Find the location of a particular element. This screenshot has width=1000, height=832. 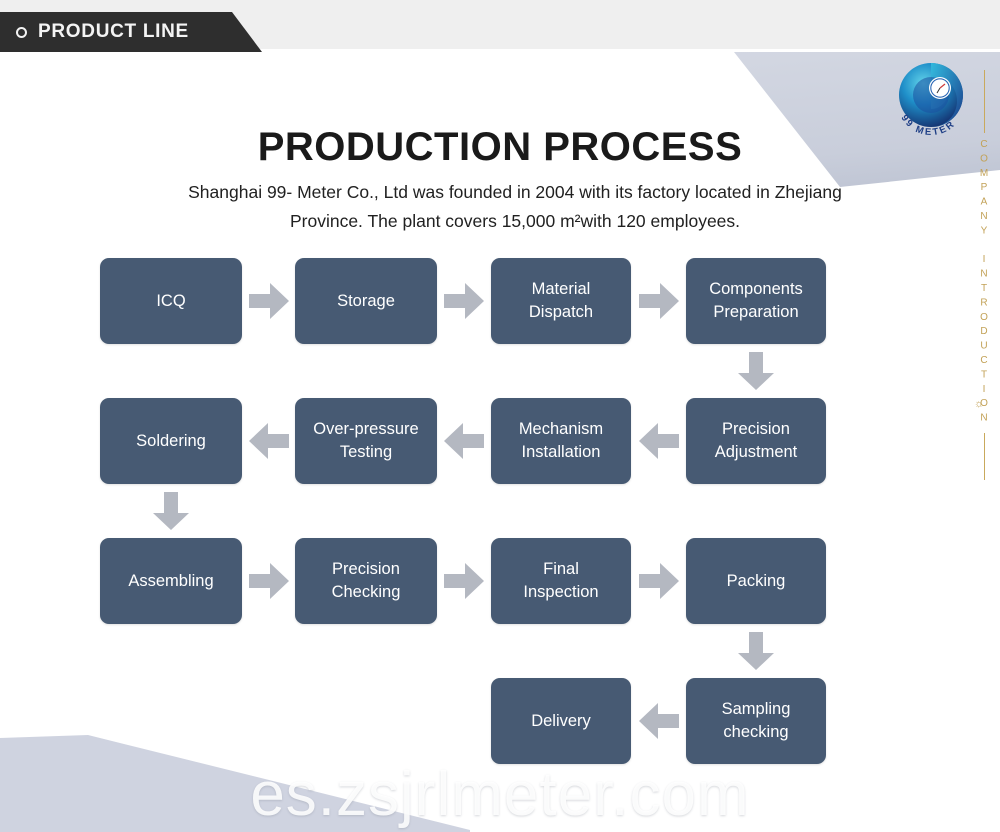

process-node-precision-adj: Precision Adjustment is located at coordinates (756, 441).